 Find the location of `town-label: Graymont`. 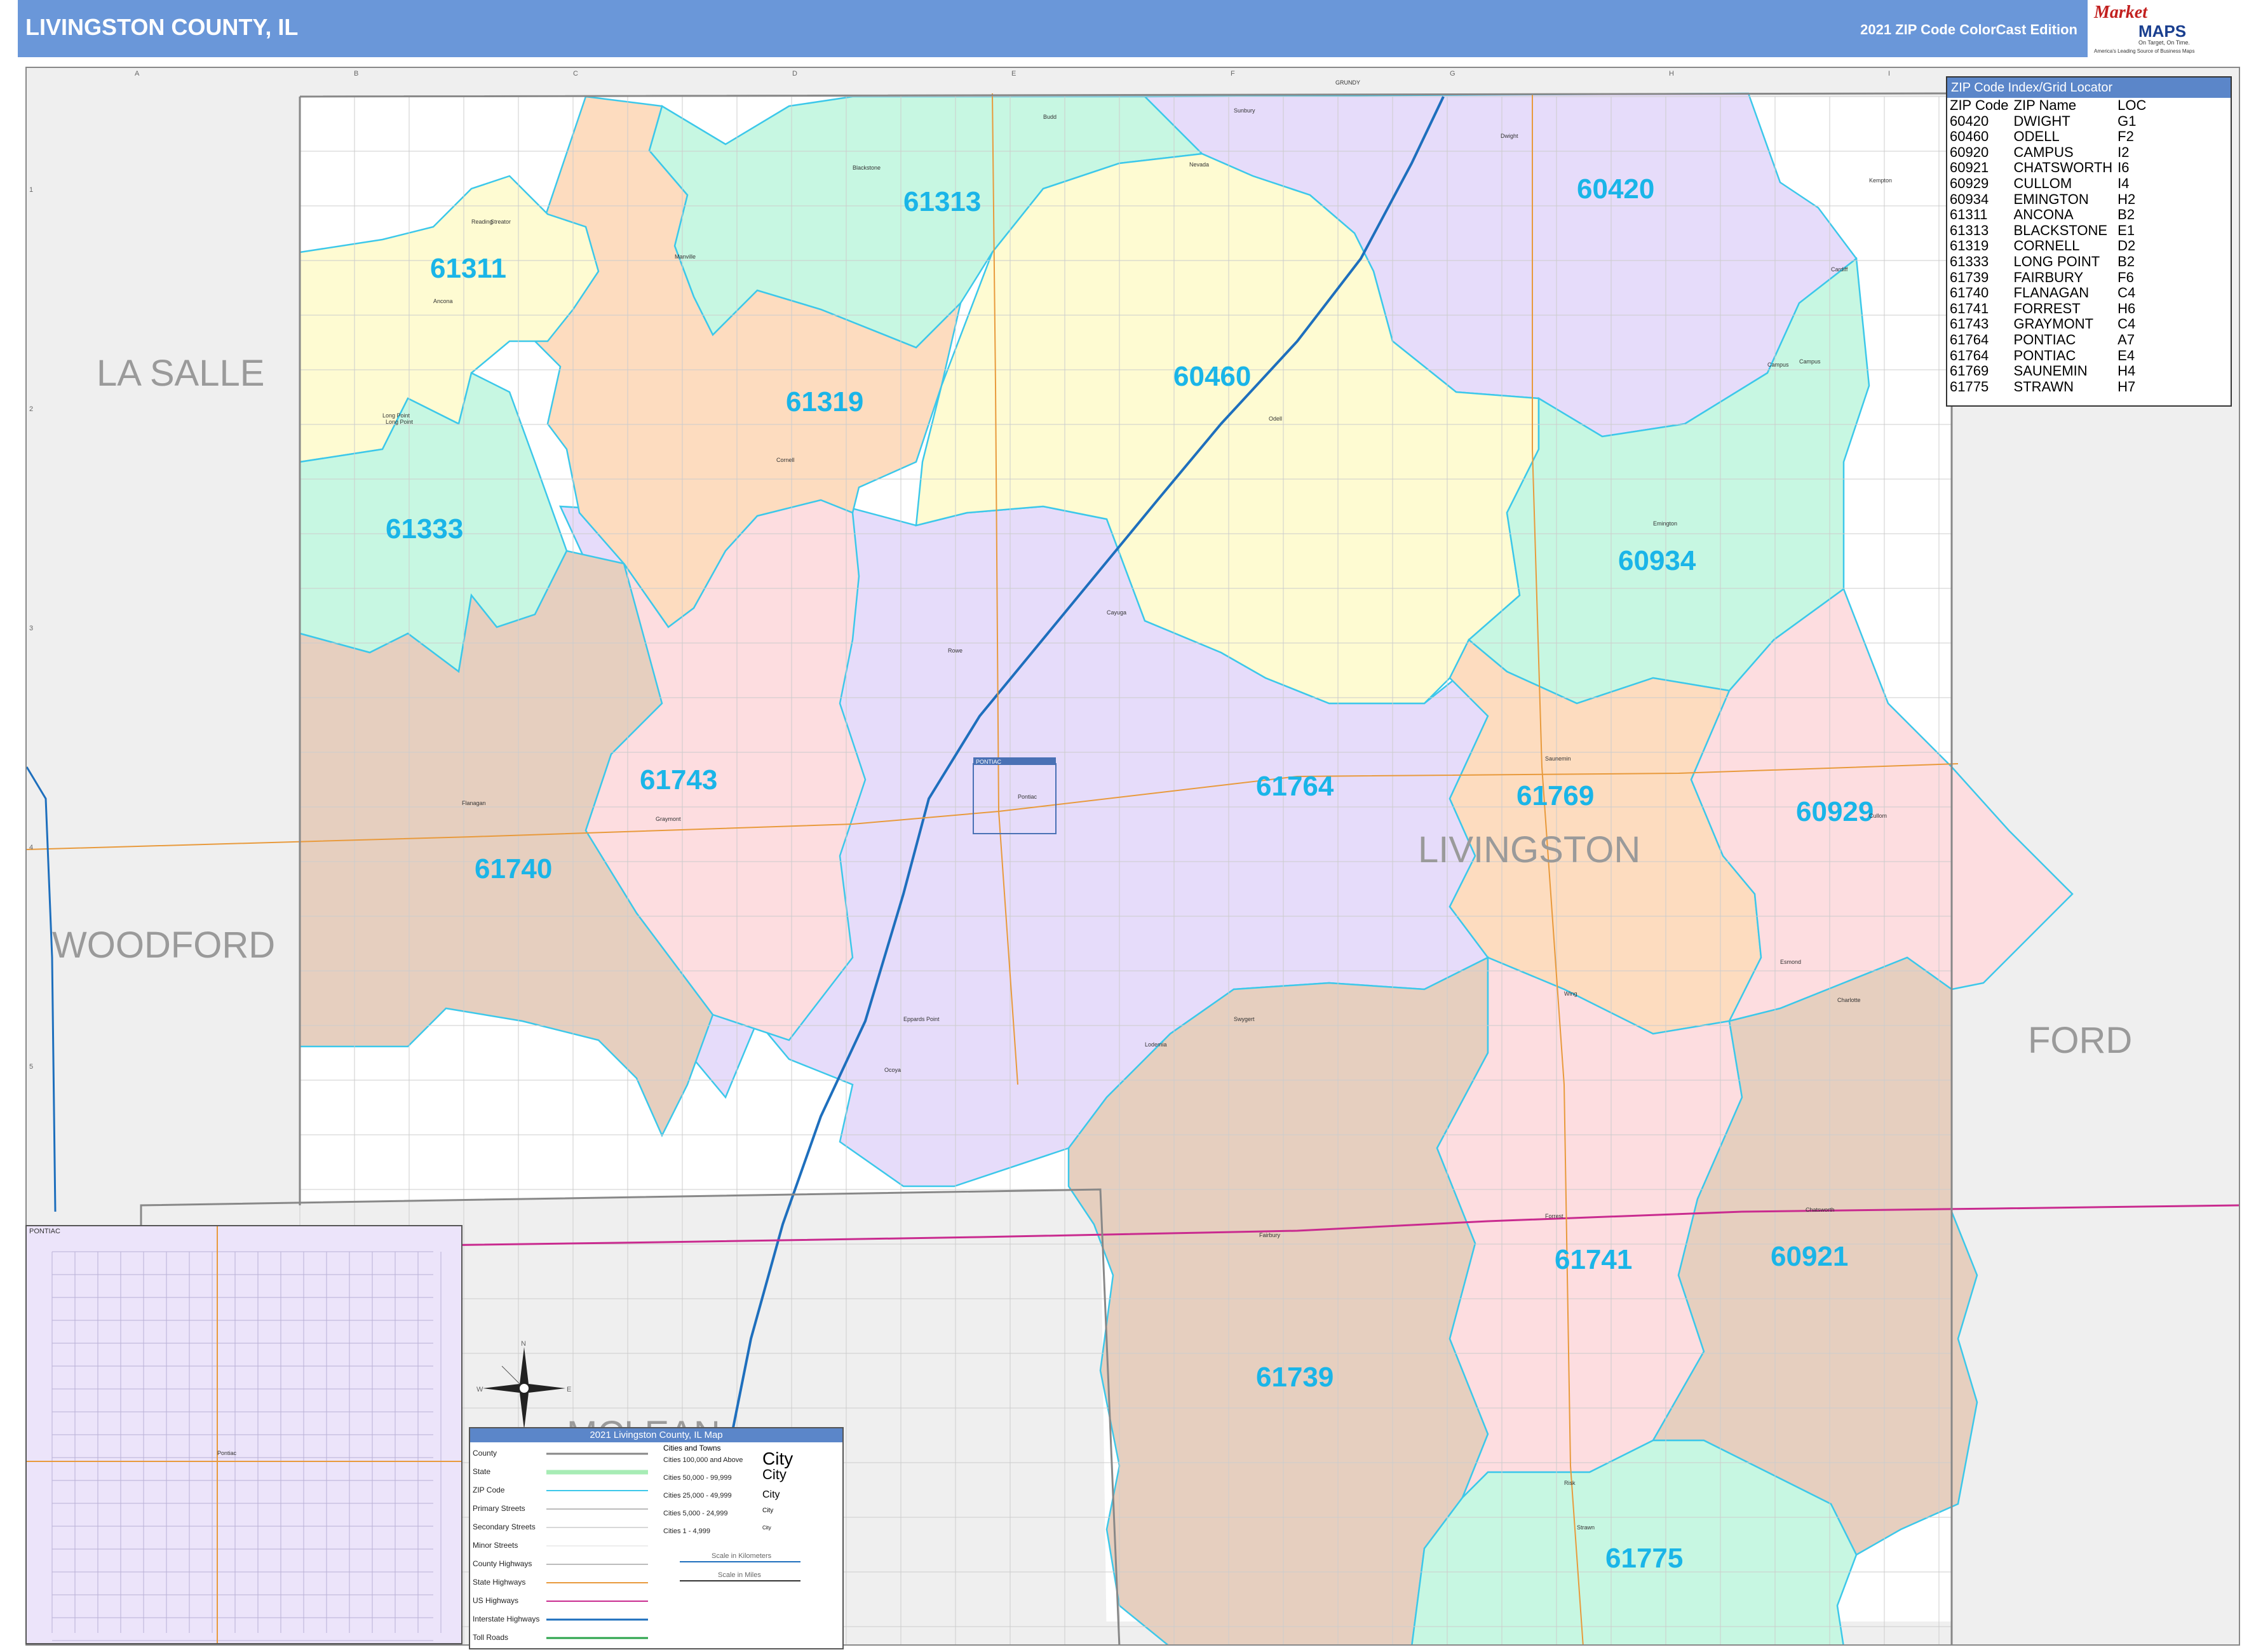

town-label: Graymont is located at coordinates (668, 819).